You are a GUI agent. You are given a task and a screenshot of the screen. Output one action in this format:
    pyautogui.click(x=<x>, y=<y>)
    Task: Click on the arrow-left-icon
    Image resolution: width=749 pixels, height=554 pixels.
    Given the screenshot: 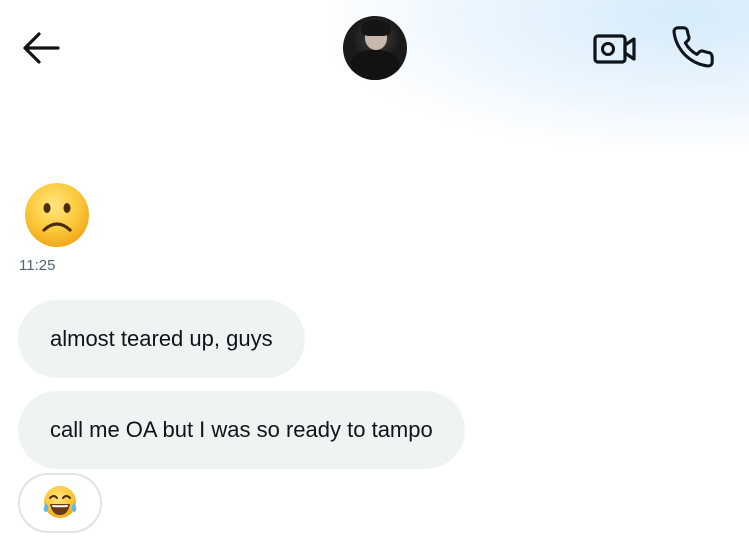 What is the action you would take?
    pyautogui.click(x=41, y=48)
    